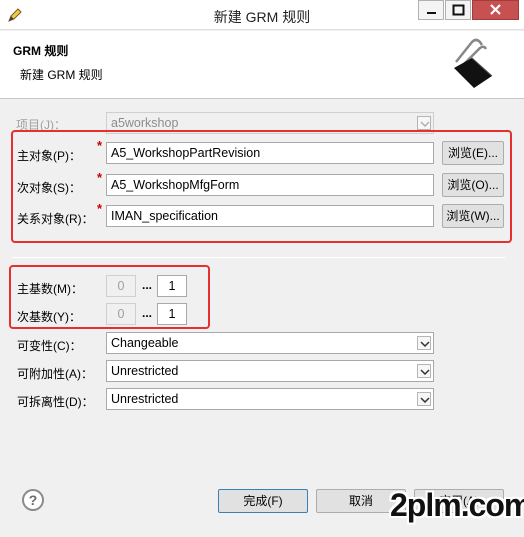 The image size is (524, 537). Describe the element at coordinates (49, 188) in the screenshot. I see `secondary-object-label: 次对象(S)：` at that location.